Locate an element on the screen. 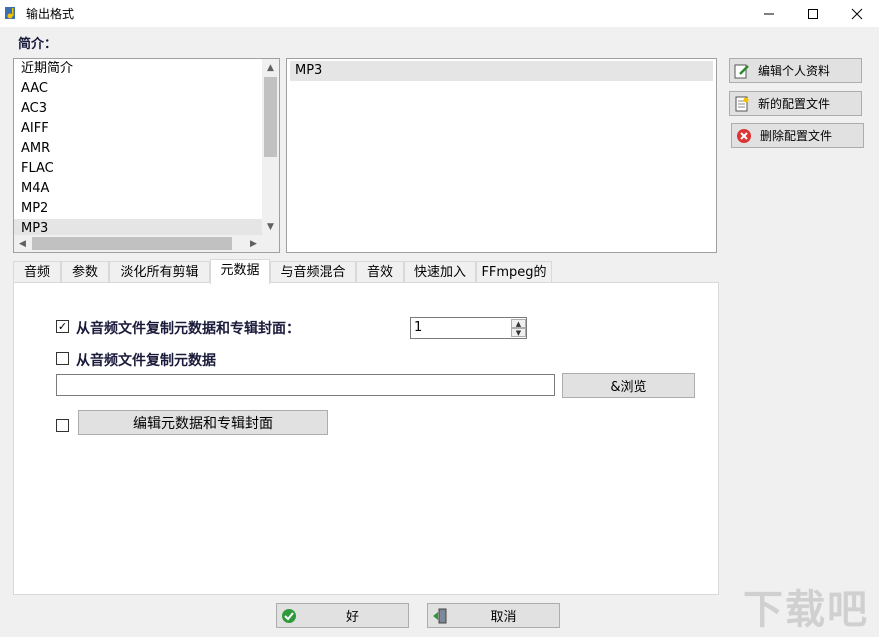  scroll-corner is located at coordinates (270, 243).